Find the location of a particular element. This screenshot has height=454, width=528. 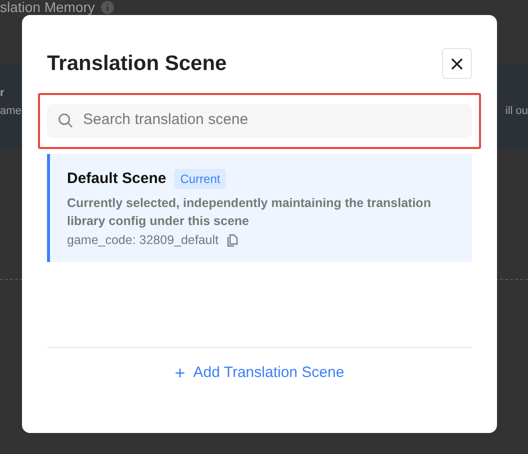

search-field: Search translation scene is located at coordinates (259, 121).